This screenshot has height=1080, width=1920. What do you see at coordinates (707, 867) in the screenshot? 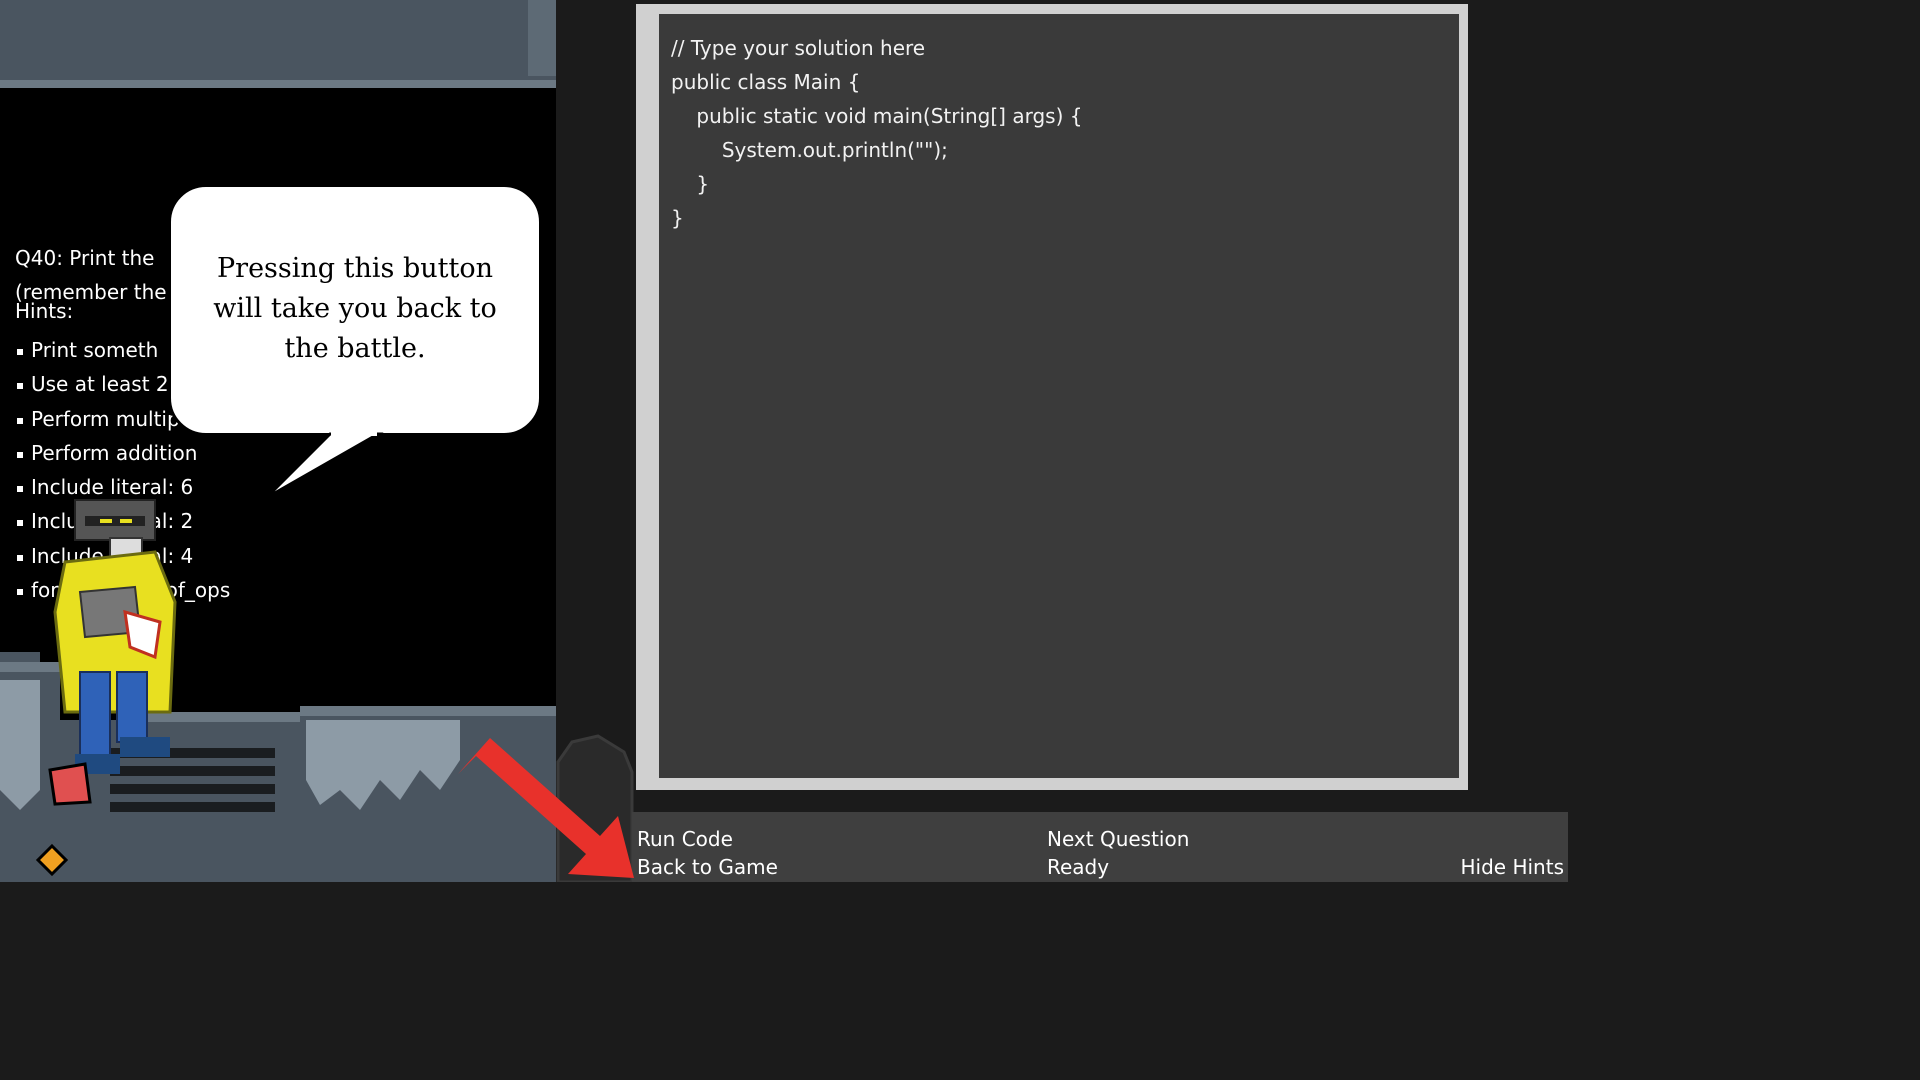
I see `back-to-game-button: Back to Game` at bounding box center [707, 867].